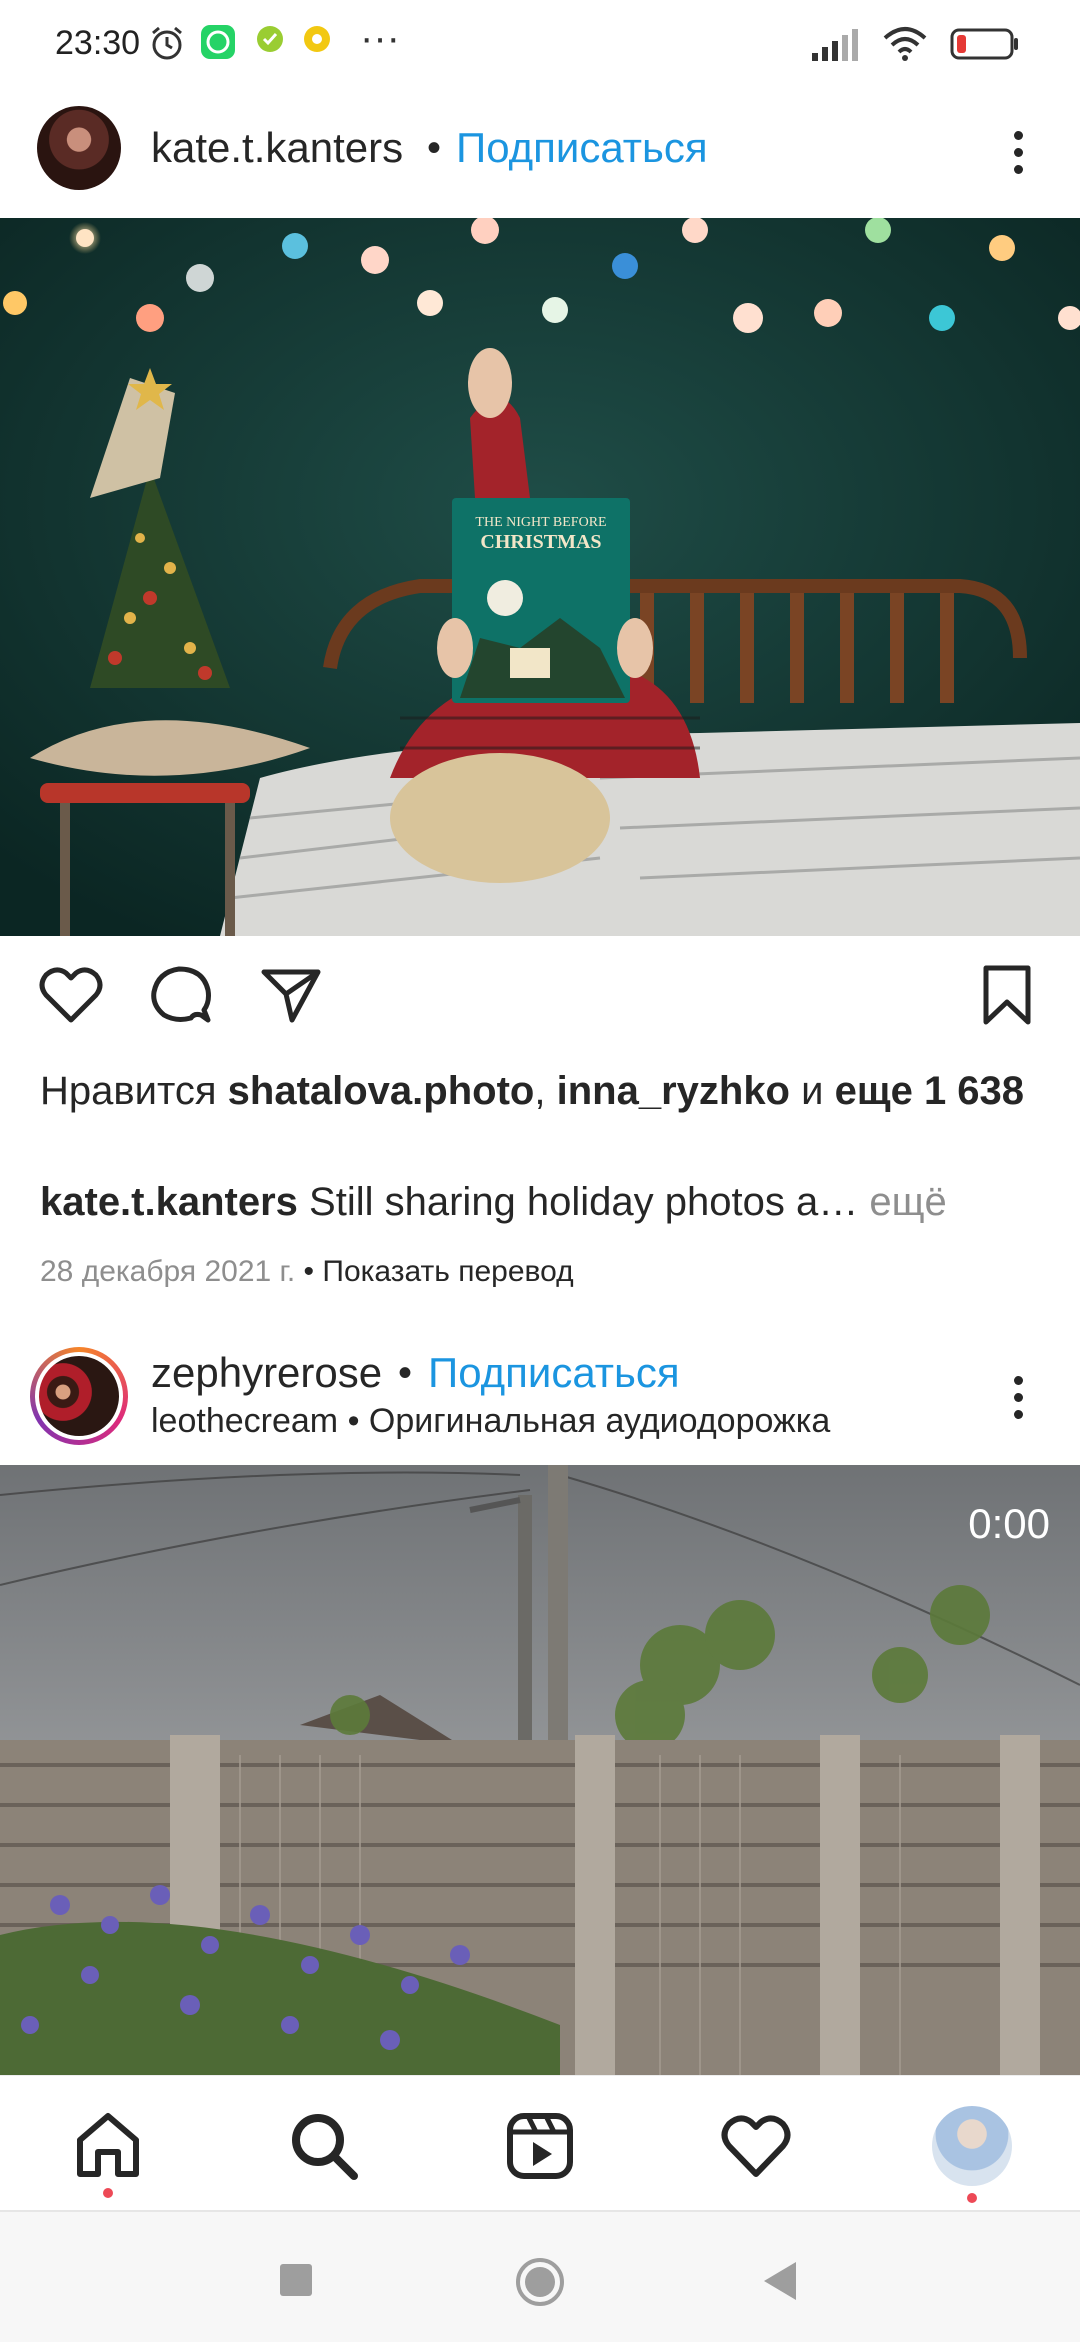 Image resolution: width=1080 pixels, height=2342 pixels. Describe the element at coordinates (540, 522) in the screenshot. I see `book-title: THE NIGHT BEFORE` at that location.